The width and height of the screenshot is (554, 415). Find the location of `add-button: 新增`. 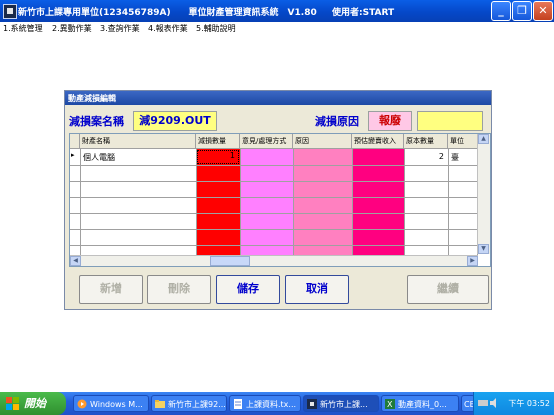

add-button: 新增 is located at coordinates (111, 289).